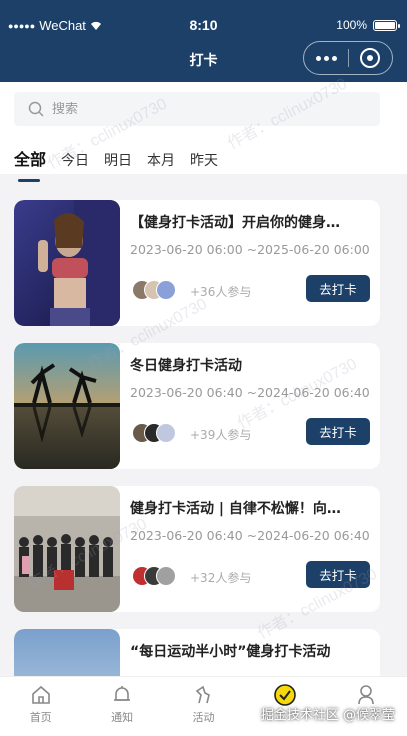 Image resolution: width=407 pixels, height=736 pixels. I want to click on status-bar: ●●●●● WeChat 8:10 100%, so click(203, 18).